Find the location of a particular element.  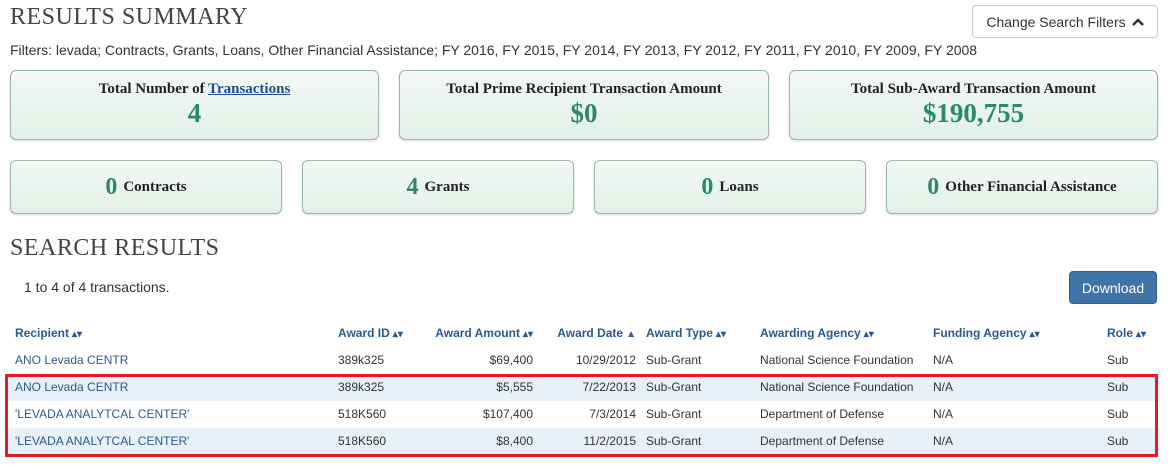

results-summary-heading: RESULTS SUMMARY is located at coordinates (129, 17).